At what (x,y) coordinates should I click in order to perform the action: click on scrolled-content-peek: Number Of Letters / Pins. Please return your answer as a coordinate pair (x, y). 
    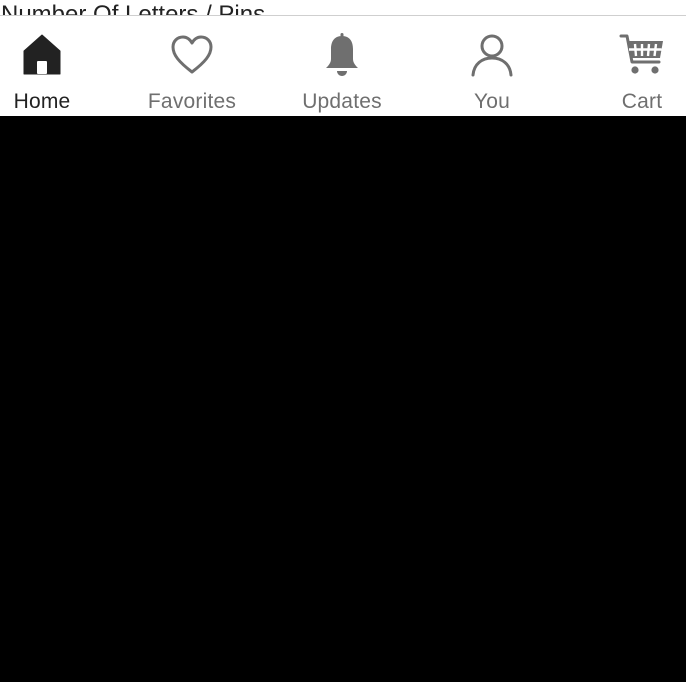
    Looking at the image, I should click on (343, 8).